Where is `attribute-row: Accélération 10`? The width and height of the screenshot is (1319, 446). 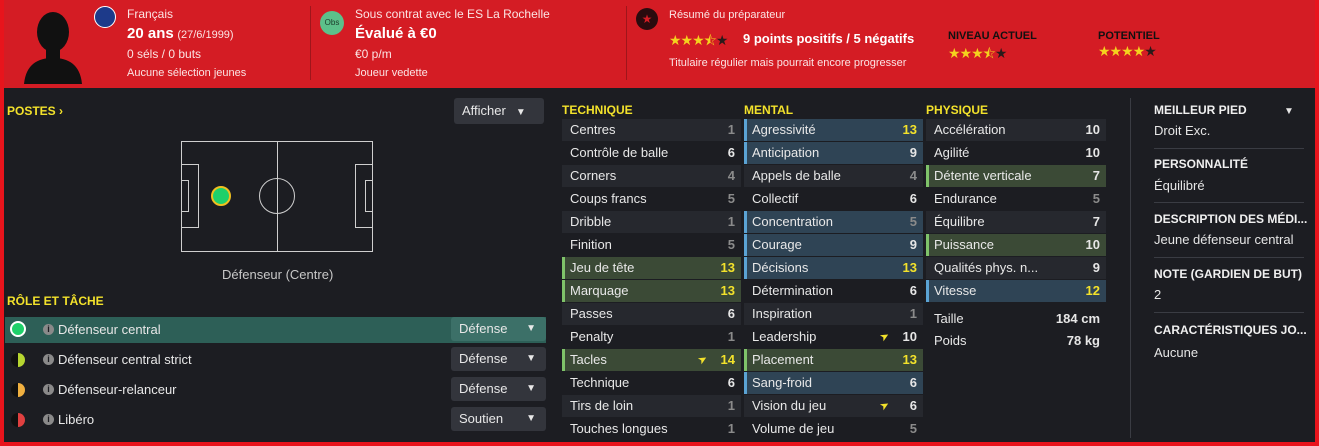 attribute-row: Accélération 10 is located at coordinates (1016, 130).